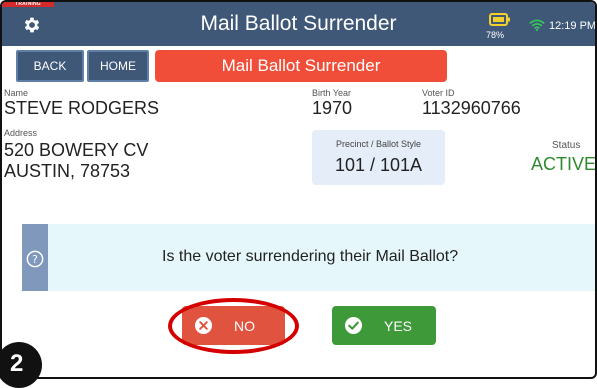  What do you see at coordinates (301, 66) in the screenshot?
I see `page-title: Mail Ballot Surrender` at bounding box center [301, 66].